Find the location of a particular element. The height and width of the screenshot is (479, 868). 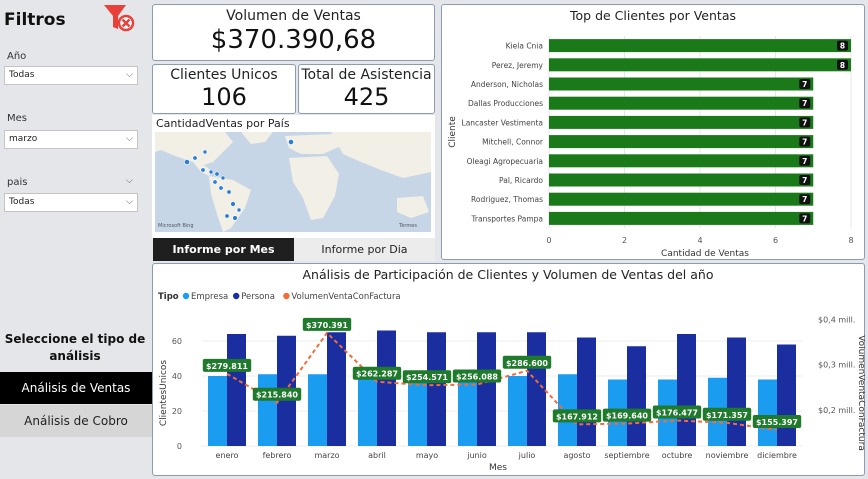

unique-clients-card: Clientes Unicos 106 is located at coordinates (224, 89).